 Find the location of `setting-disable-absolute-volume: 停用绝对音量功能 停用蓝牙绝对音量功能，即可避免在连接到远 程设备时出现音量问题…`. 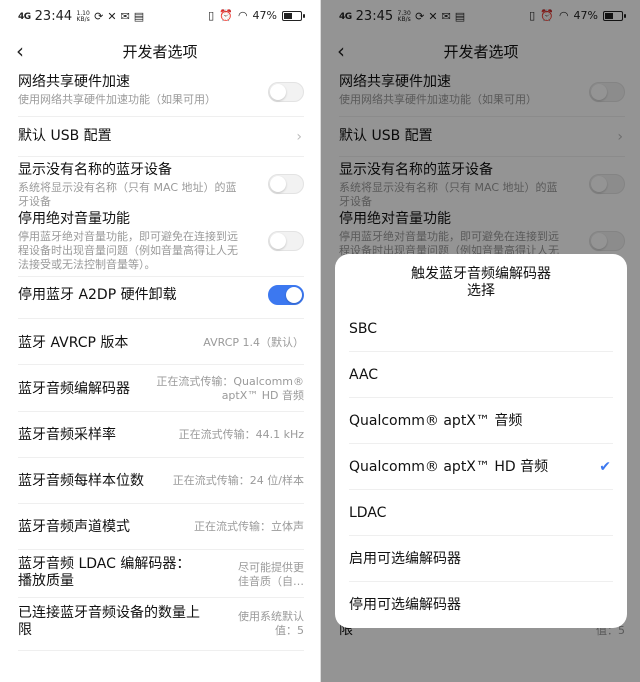

setting-disable-absolute-volume: 停用绝对音量功能 停用蓝牙绝对音量功能，即可避免在连接到远 程设备时出现音量问题… is located at coordinates (161, 241).